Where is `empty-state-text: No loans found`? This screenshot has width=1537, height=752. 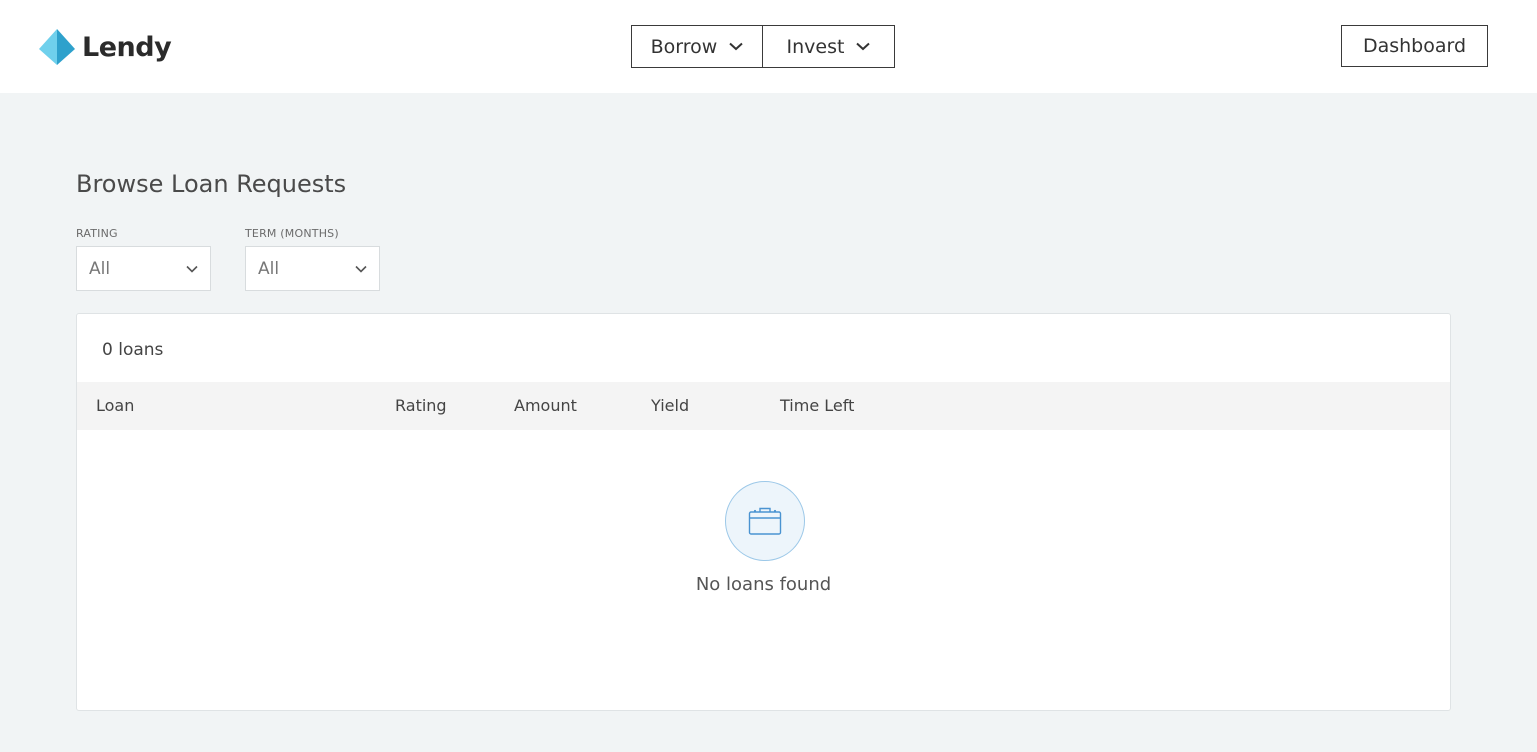
empty-state-text: No loans found is located at coordinates (763, 584).